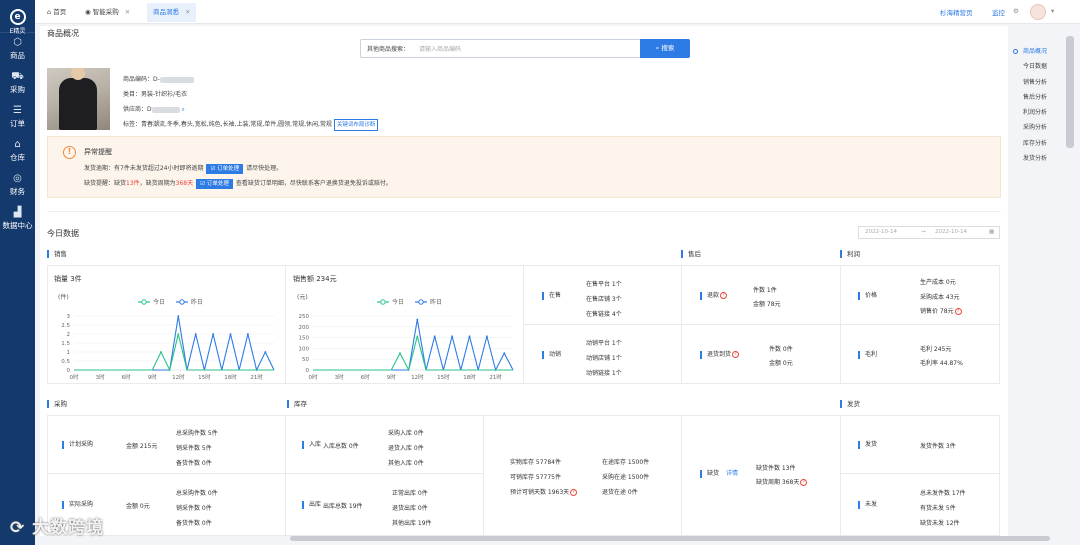  Describe the element at coordinates (133, 183) in the screenshot. I see `shortage-count: 13件` at that location.